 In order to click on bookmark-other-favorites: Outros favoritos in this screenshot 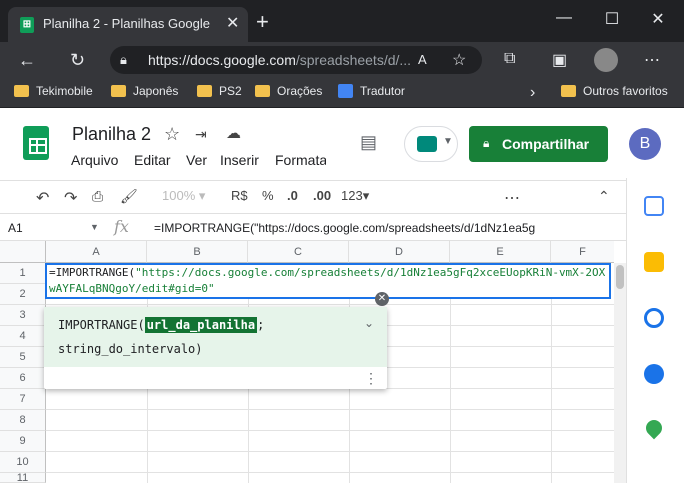, I will do `click(614, 91)`.